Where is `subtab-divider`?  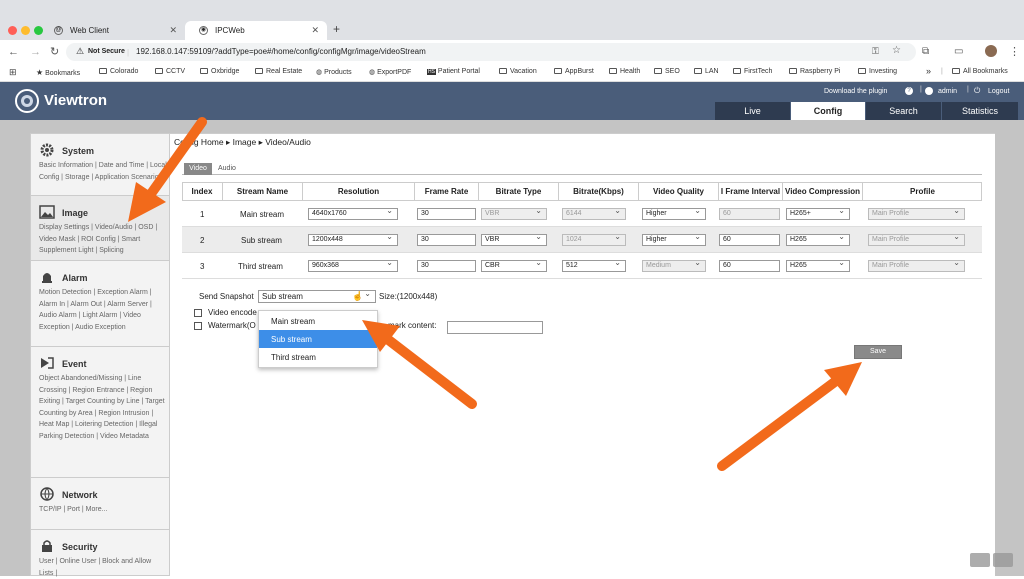
subtab-divider is located at coordinates (582, 174).